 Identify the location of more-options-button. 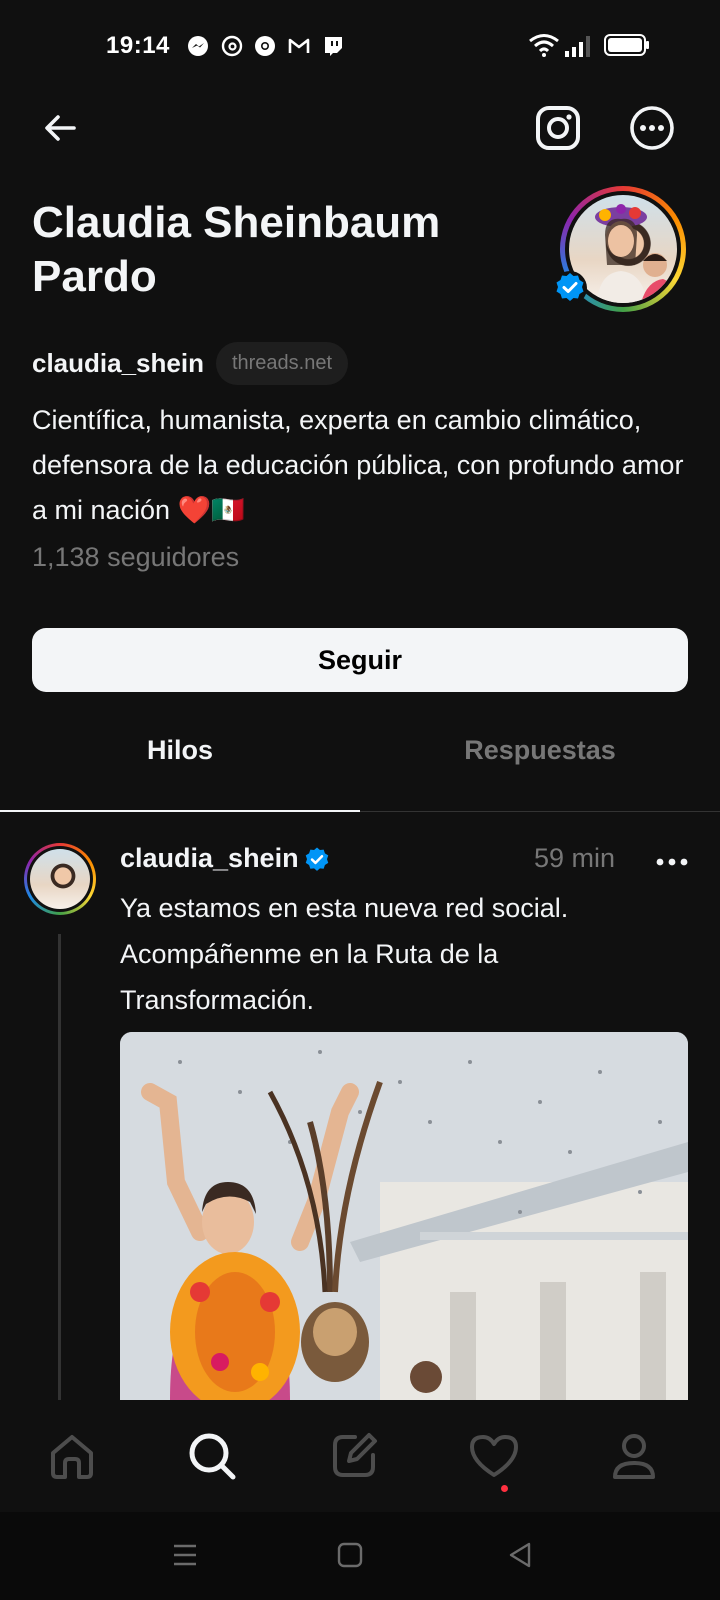
(652, 128).